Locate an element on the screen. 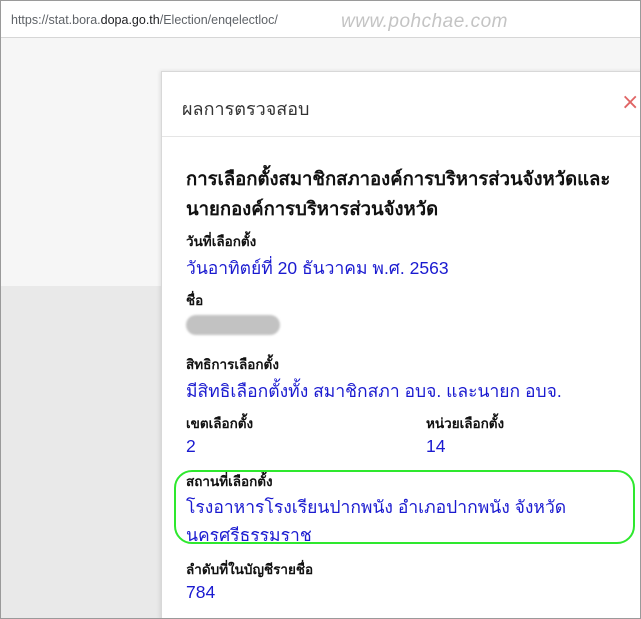 The image size is (641, 619). date-value: วันอาทิตย์ที่ 20 ธันวาคม พ.ศ. 2563 is located at coordinates (317, 268).